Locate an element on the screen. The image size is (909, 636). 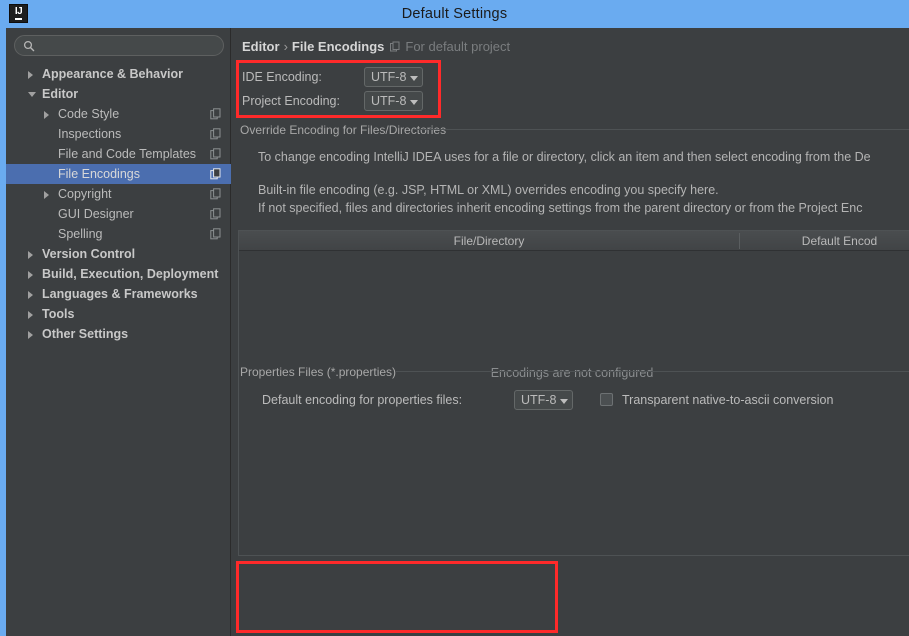
sidebar-item-file-encodings: File Encodings is located at coordinates (118, 174).